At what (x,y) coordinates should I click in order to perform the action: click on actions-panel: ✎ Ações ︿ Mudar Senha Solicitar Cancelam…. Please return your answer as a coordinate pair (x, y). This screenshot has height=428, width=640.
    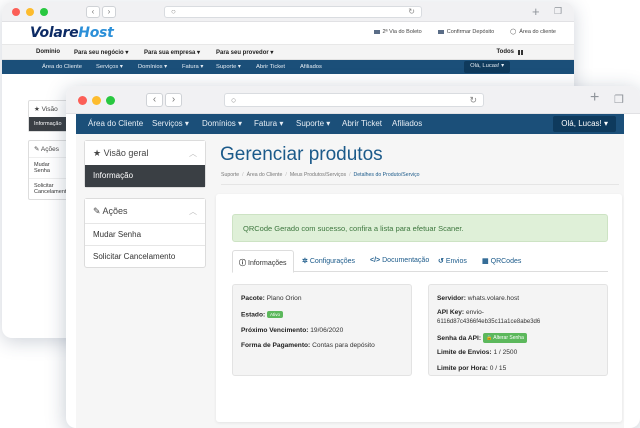
    Looking at the image, I should click on (145, 233).